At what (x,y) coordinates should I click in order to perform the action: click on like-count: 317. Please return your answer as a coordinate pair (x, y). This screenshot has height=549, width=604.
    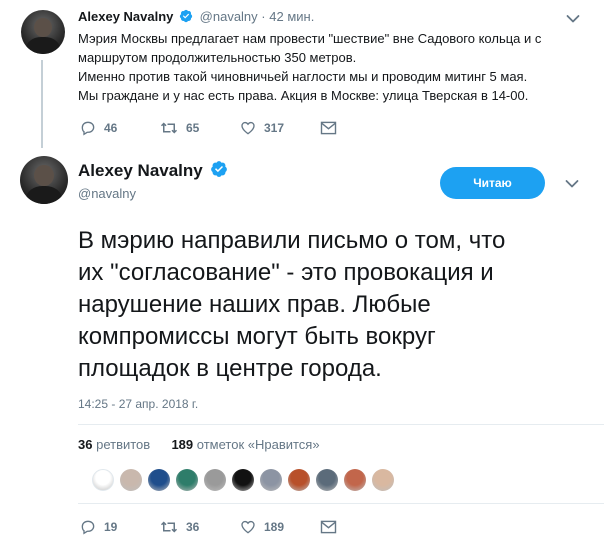
    Looking at the image, I should click on (274, 128).